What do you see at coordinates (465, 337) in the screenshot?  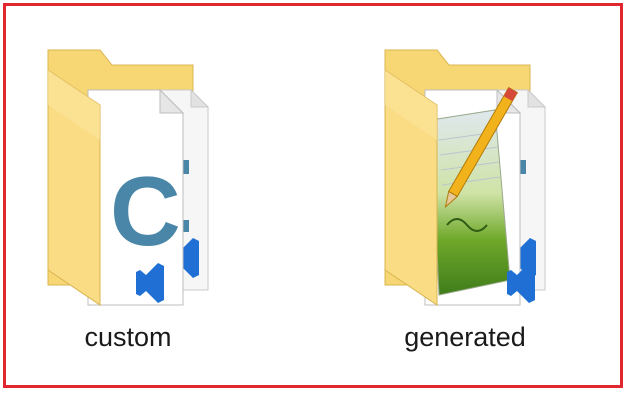 I see `folder-label: generated` at bounding box center [465, 337].